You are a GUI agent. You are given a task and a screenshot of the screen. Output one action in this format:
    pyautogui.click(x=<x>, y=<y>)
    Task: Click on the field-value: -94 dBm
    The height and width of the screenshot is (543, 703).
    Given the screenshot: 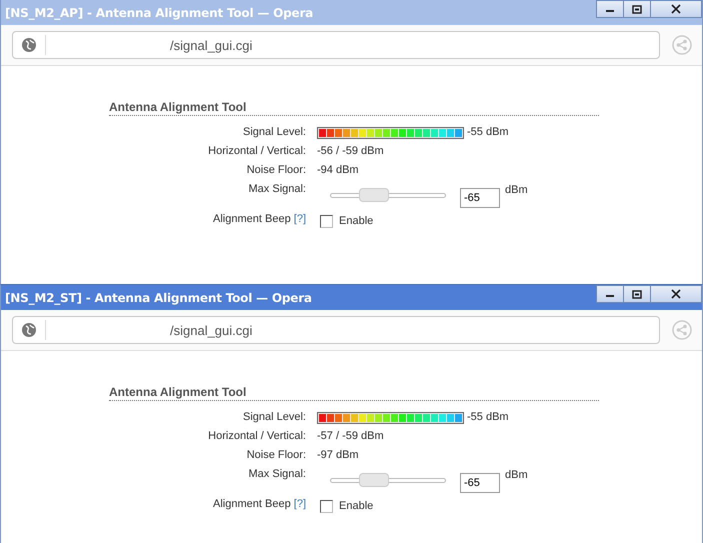 What is the action you would take?
    pyautogui.click(x=338, y=170)
    